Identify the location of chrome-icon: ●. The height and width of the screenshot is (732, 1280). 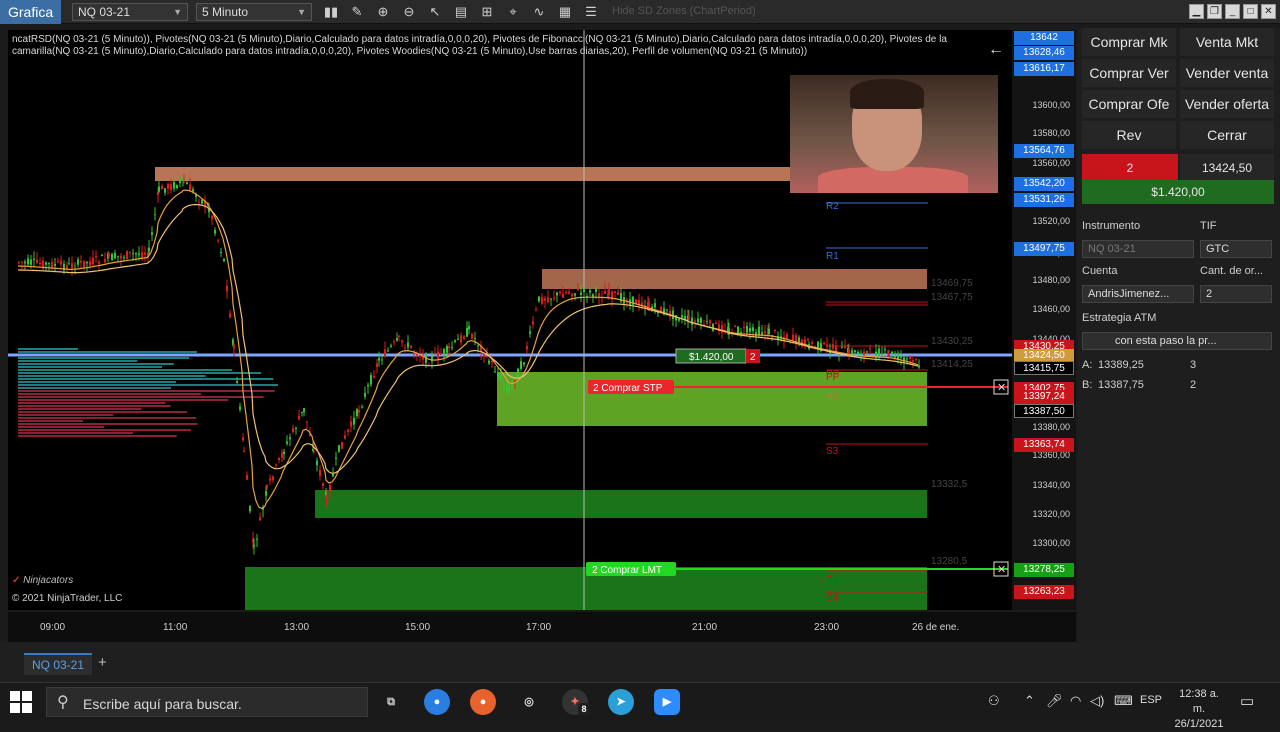
(437, 702).